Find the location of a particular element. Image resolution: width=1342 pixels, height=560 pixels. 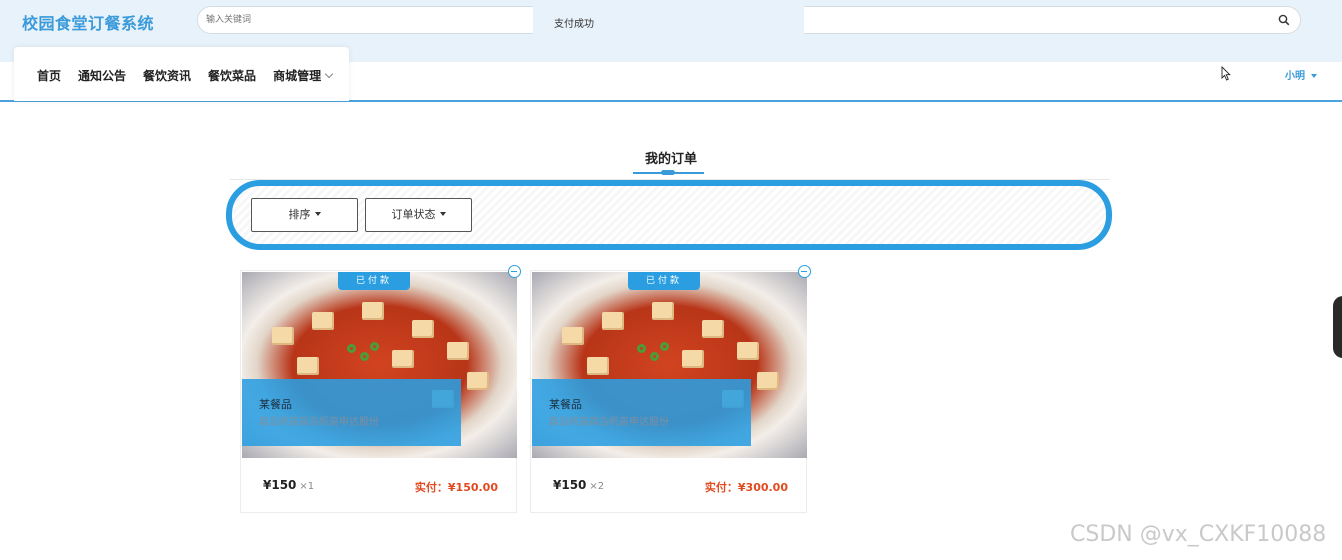

side-float-tab is located at coordinates (1337, 327).